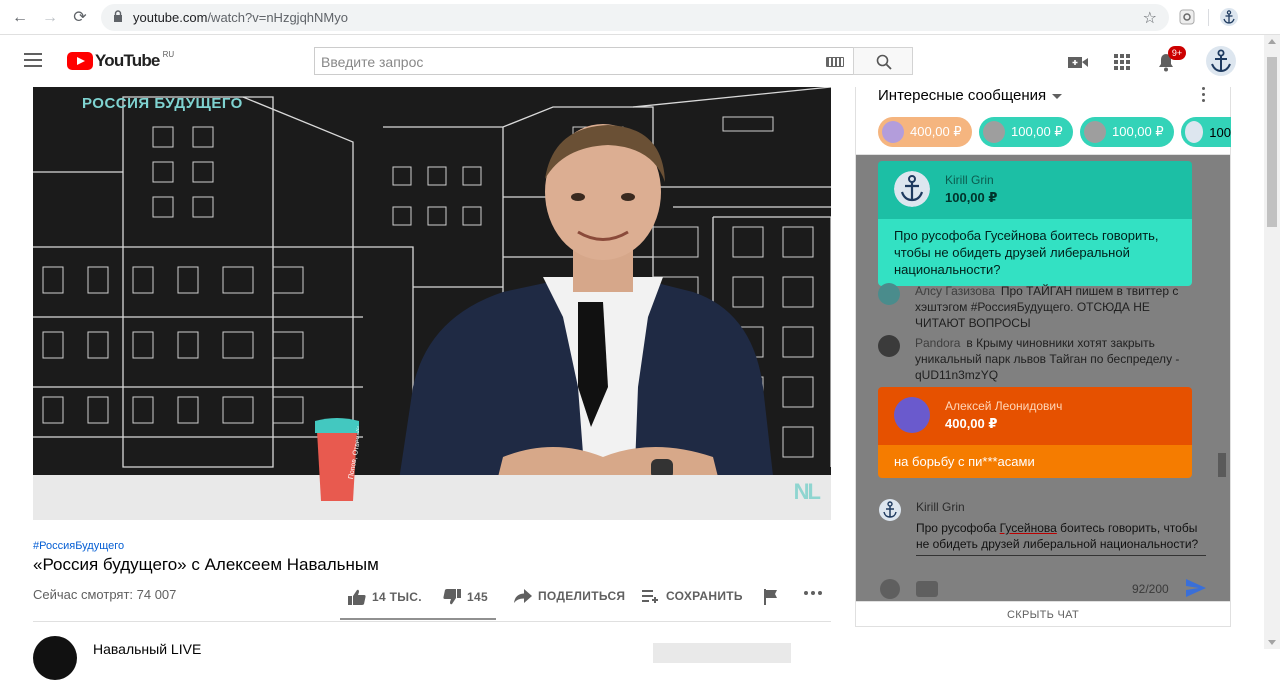  What do you see at coordinates (432, 621) in the screenshot?
I see `section-divider` at bounding box center [432, 621].